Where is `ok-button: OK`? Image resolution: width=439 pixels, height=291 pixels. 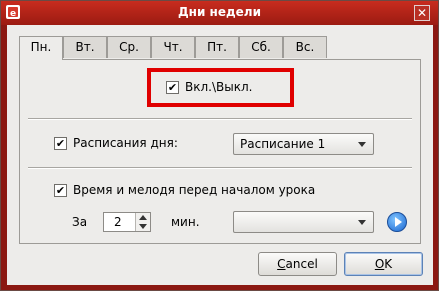 ok-button: OK is located at coordinates (383, 264).